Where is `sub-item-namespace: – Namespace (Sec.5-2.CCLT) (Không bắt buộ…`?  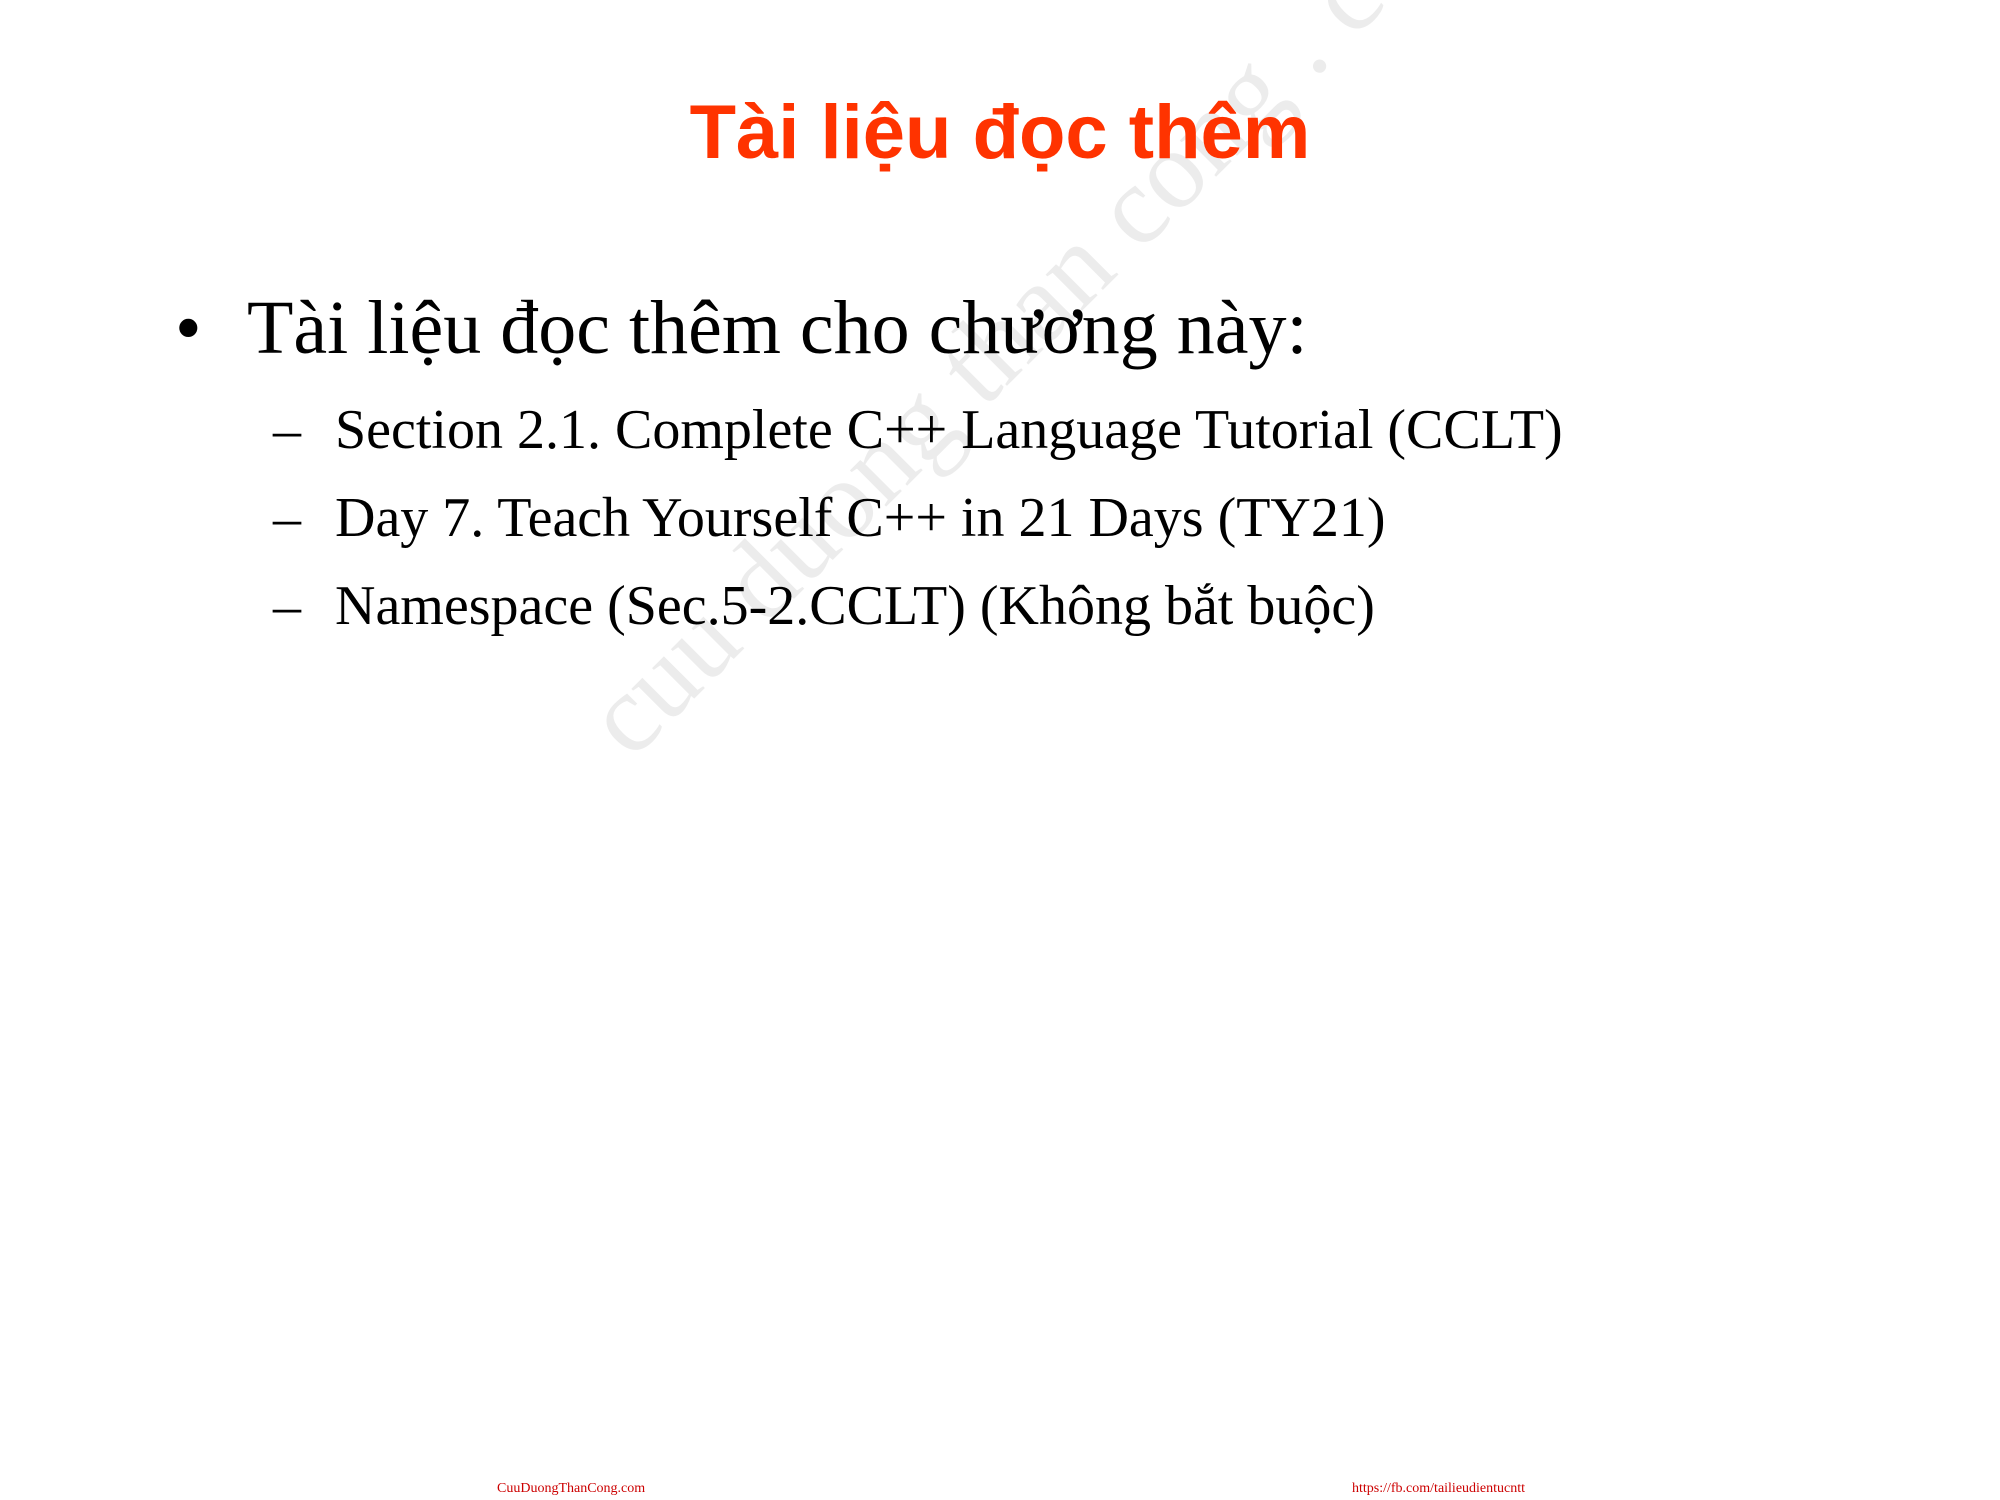
sub-item-namespace: – Namespace (Sec.5-2.CCLT) (Không bắt buộ… is located at coordinates (824, 606).